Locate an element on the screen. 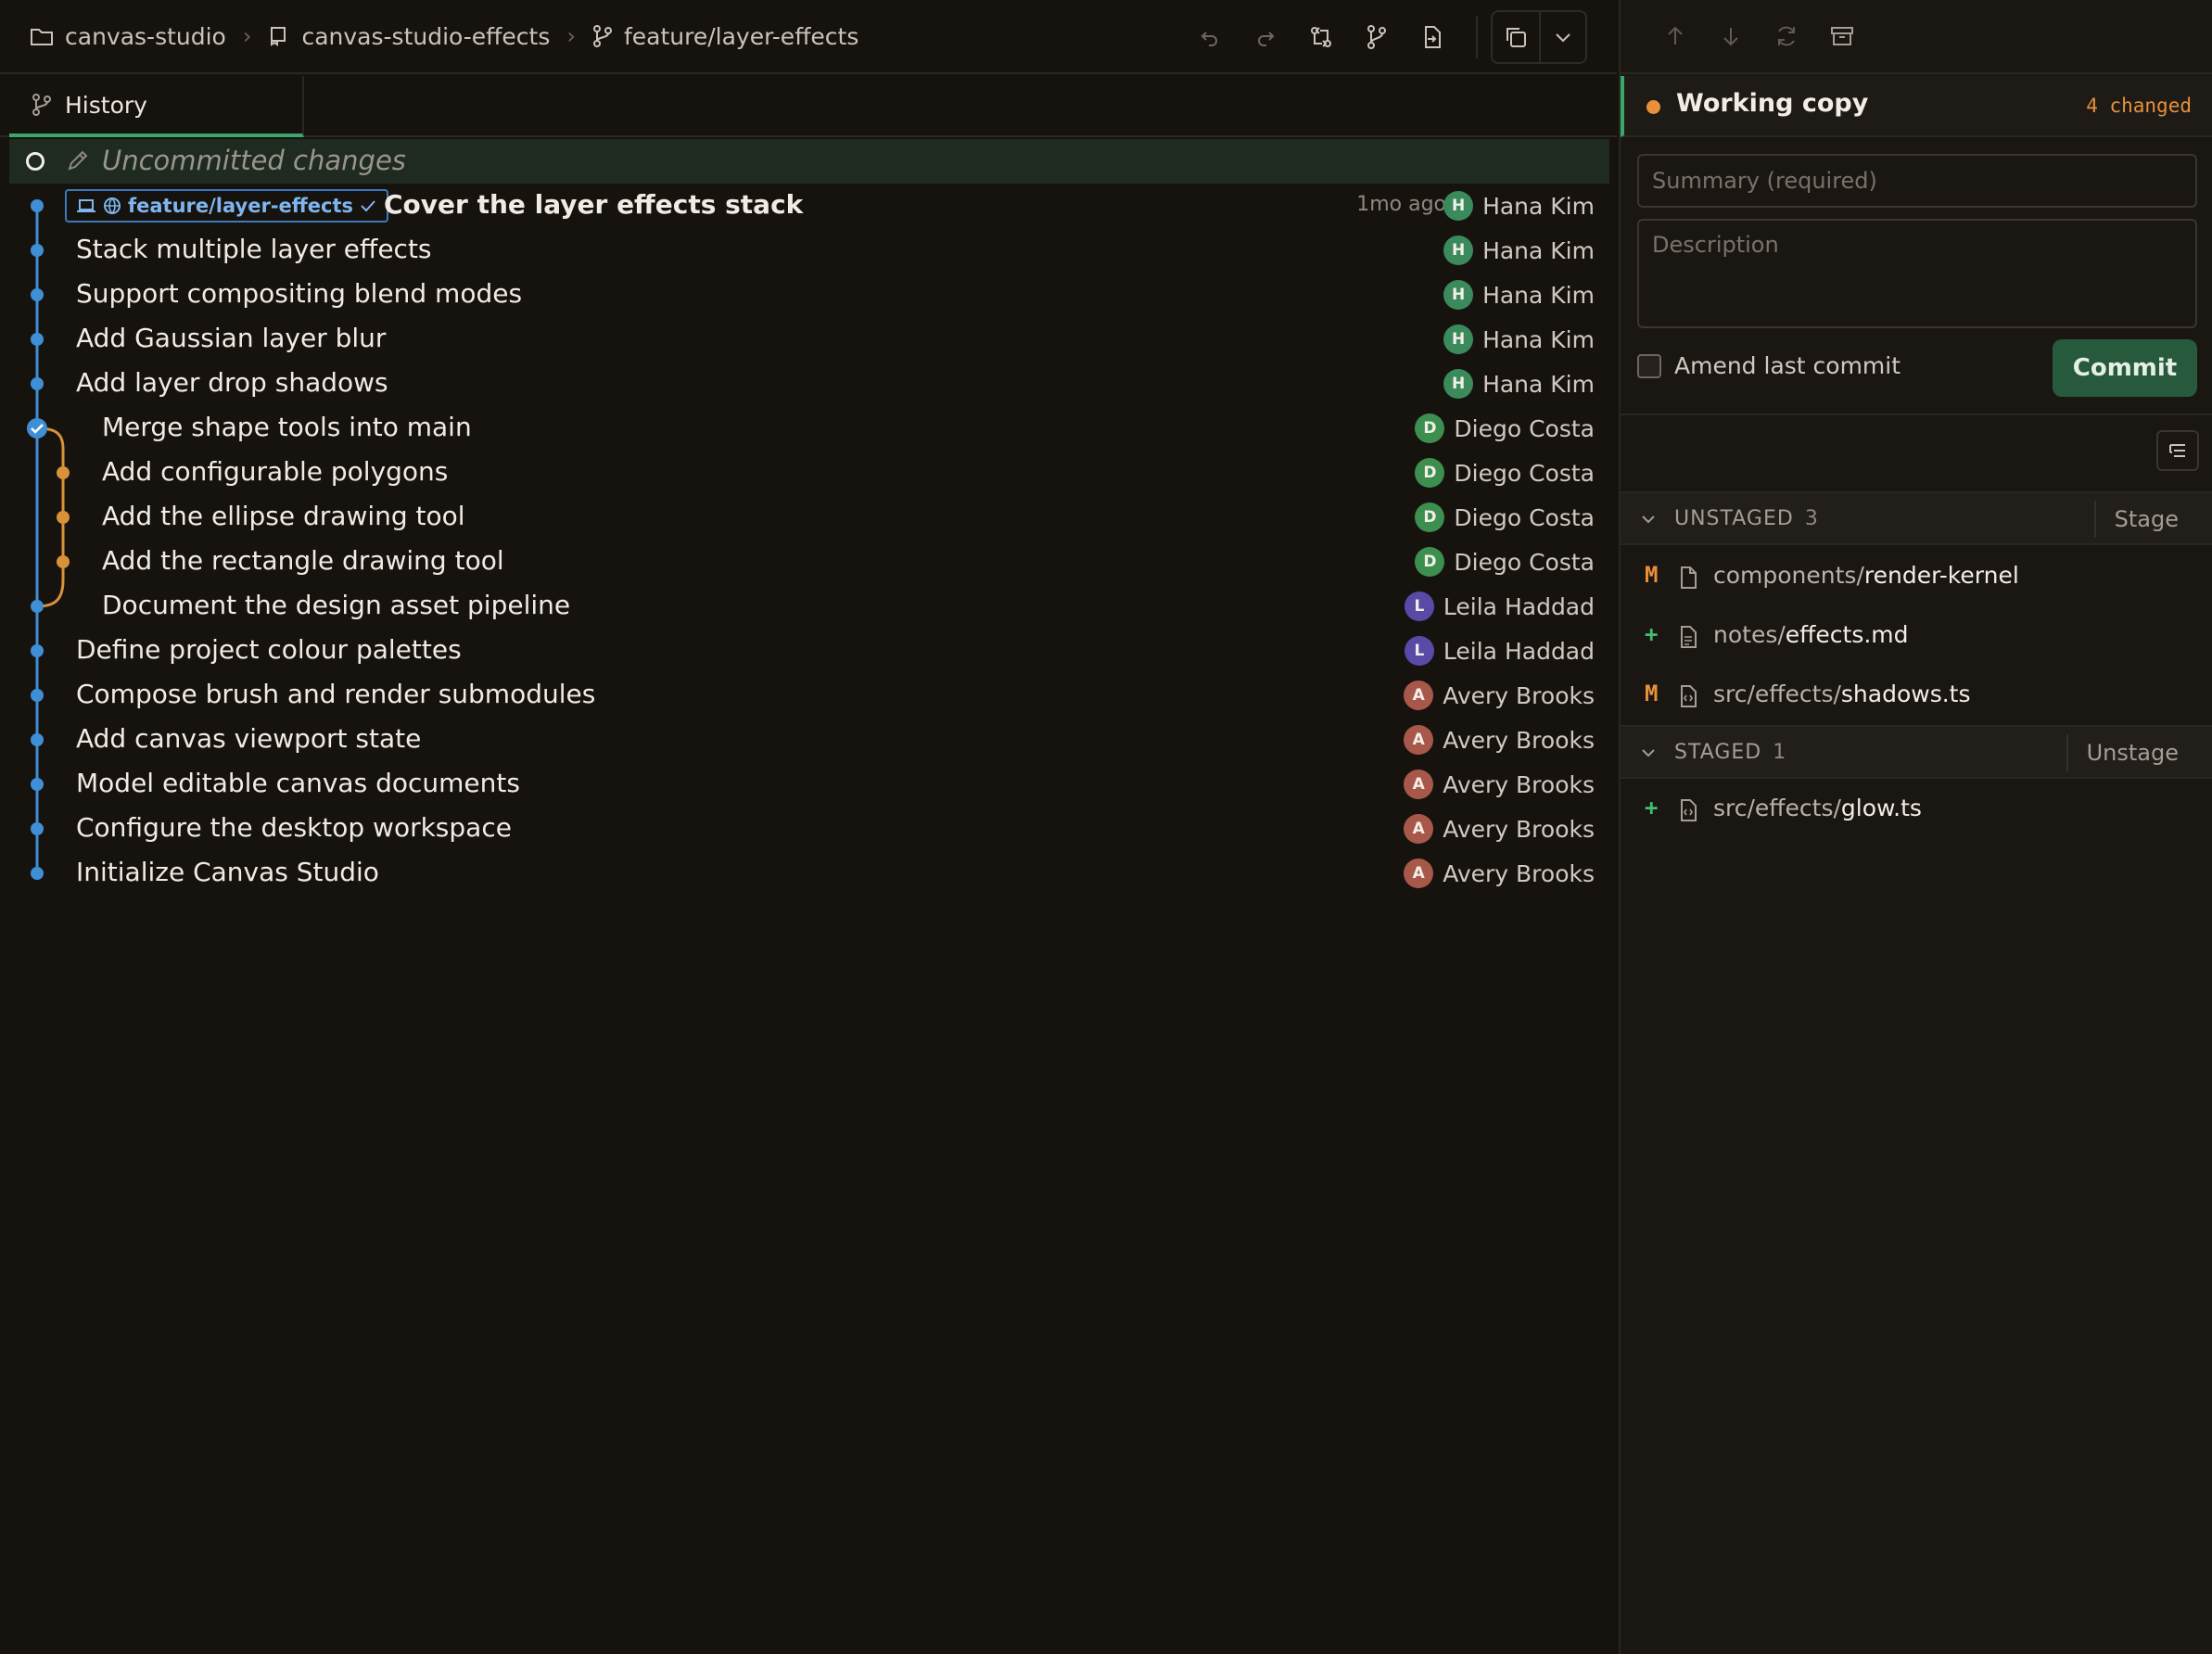 Image resolution: width=2212 pixels, height=1654 pixels. commit-row: Support compositing blend modes H Hana Kim is located at coordinates (808, 295).